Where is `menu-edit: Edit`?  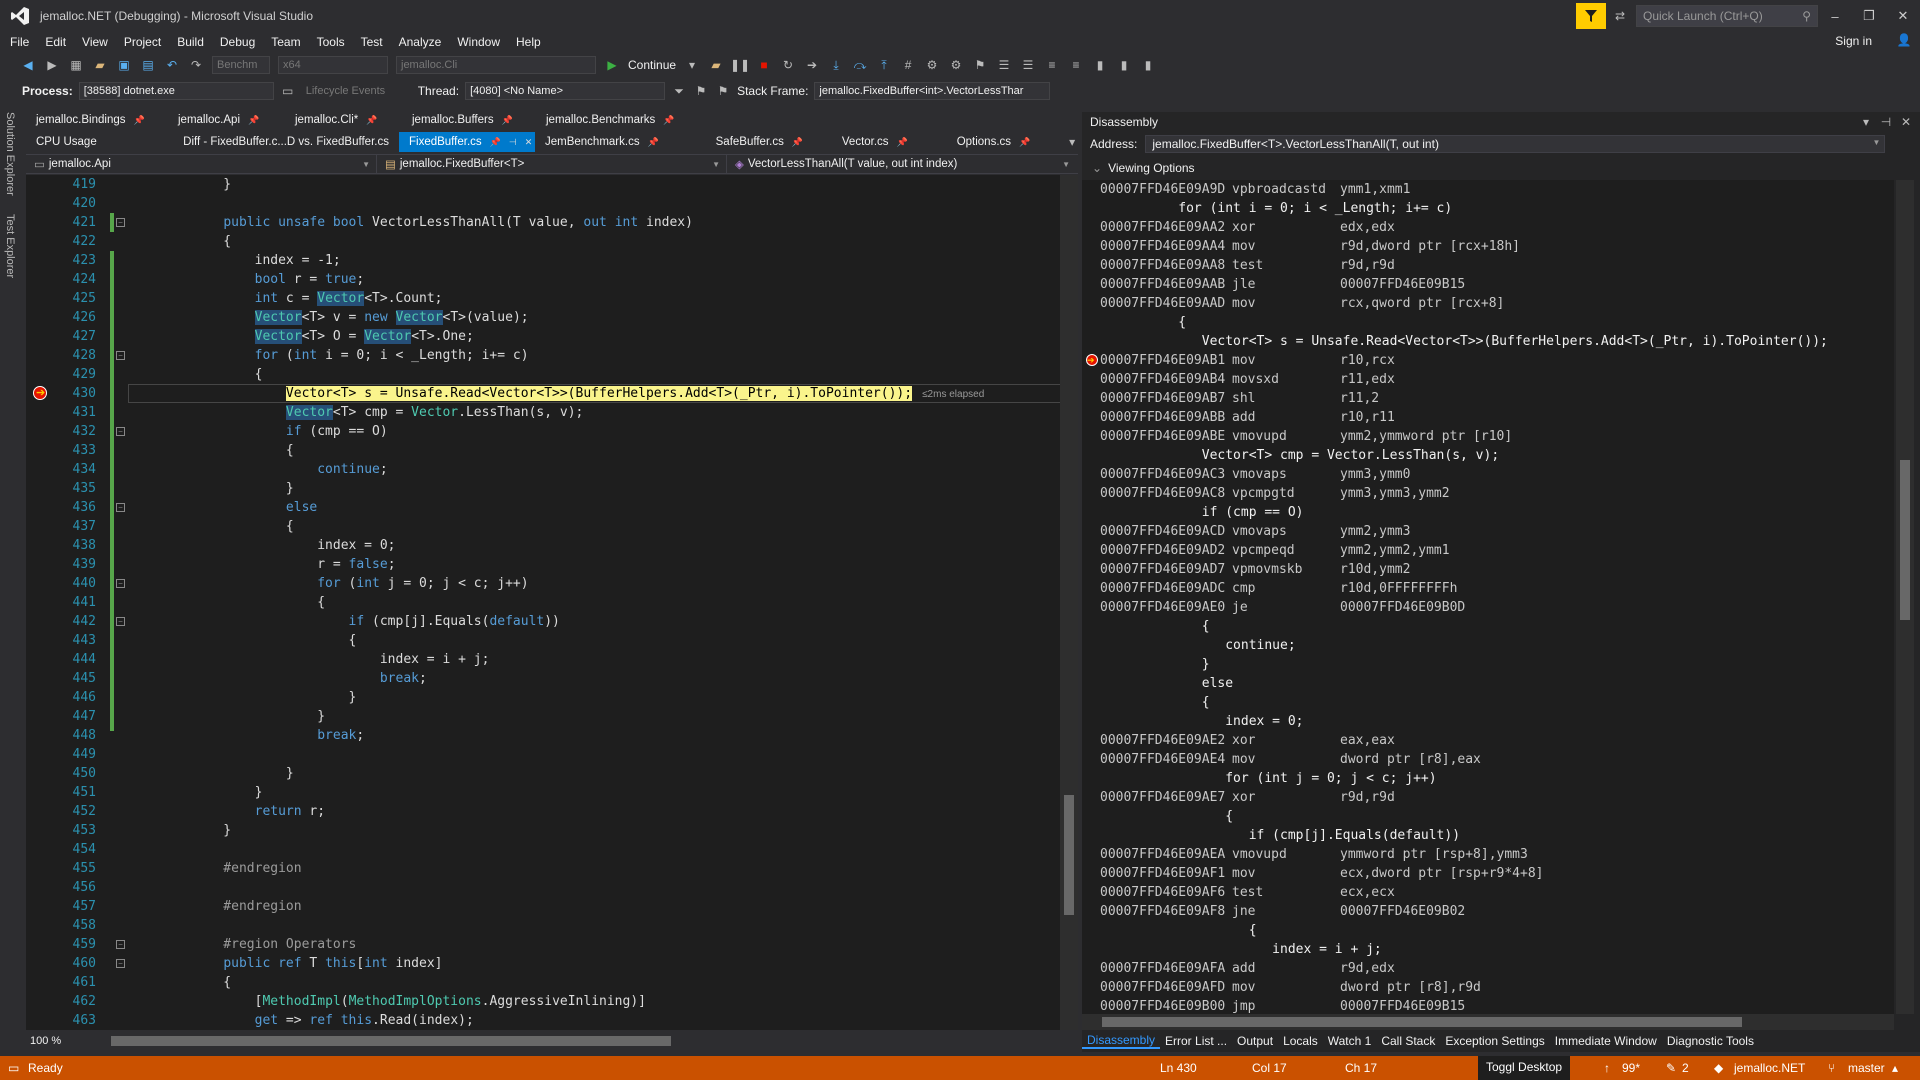
menu-edit: Edit is located at coordinates (60, 42).